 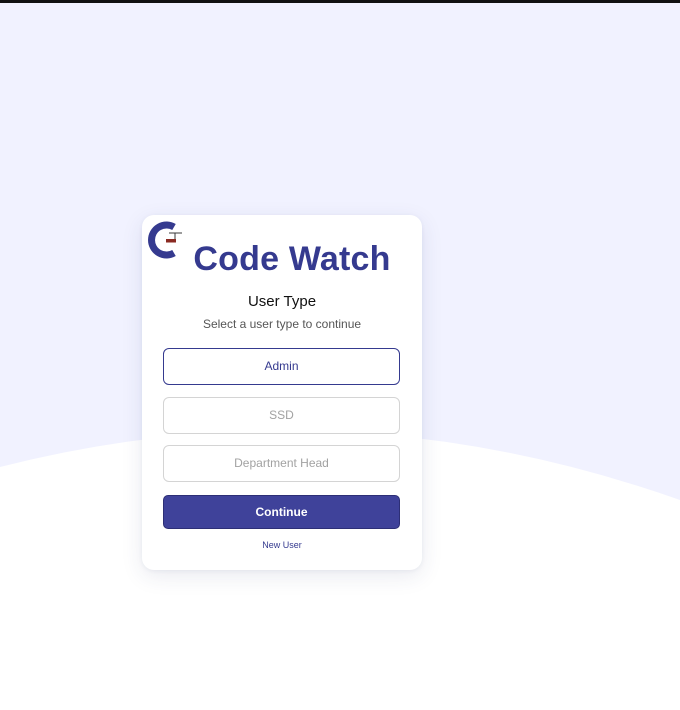 What do you see at coordinates (281, 366) in the screenshot?
I see `user-type-option-admin: Admin` at bounding box center [281, 366].